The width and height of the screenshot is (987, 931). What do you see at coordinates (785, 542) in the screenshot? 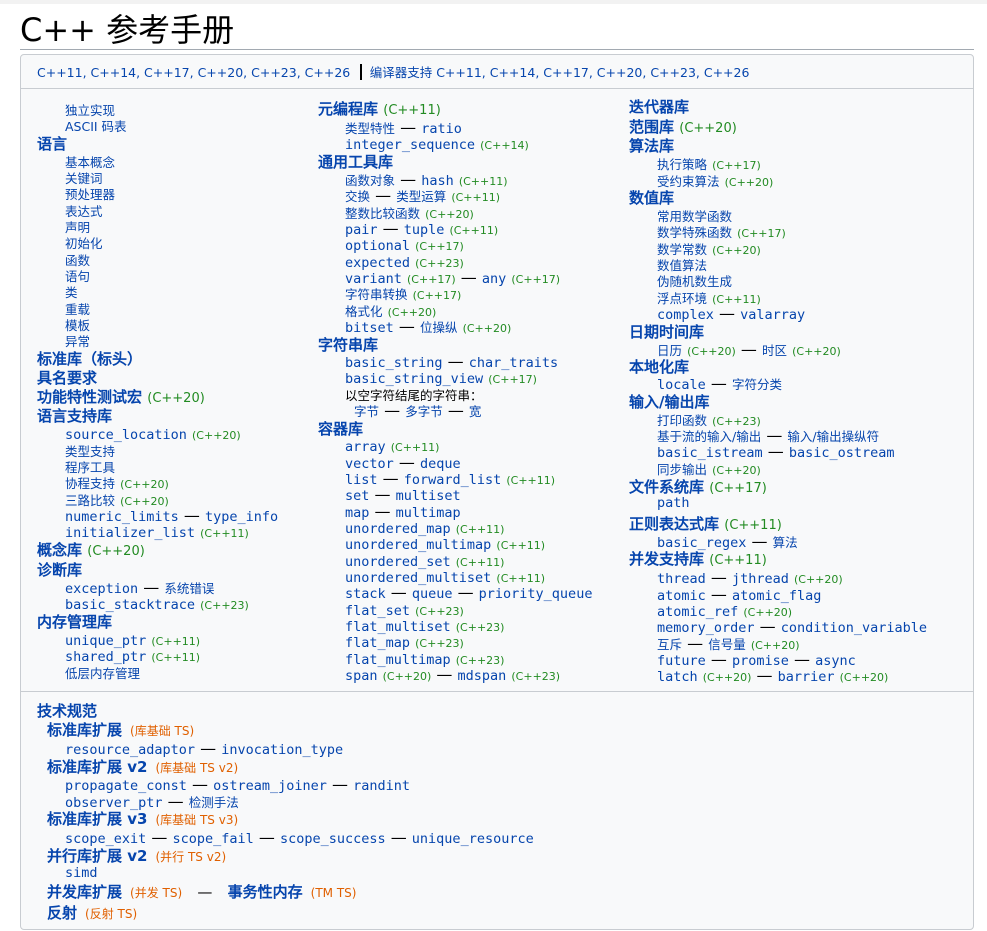
I see `link-regex-algorithms: 算法` at bounding box center [785, 542].